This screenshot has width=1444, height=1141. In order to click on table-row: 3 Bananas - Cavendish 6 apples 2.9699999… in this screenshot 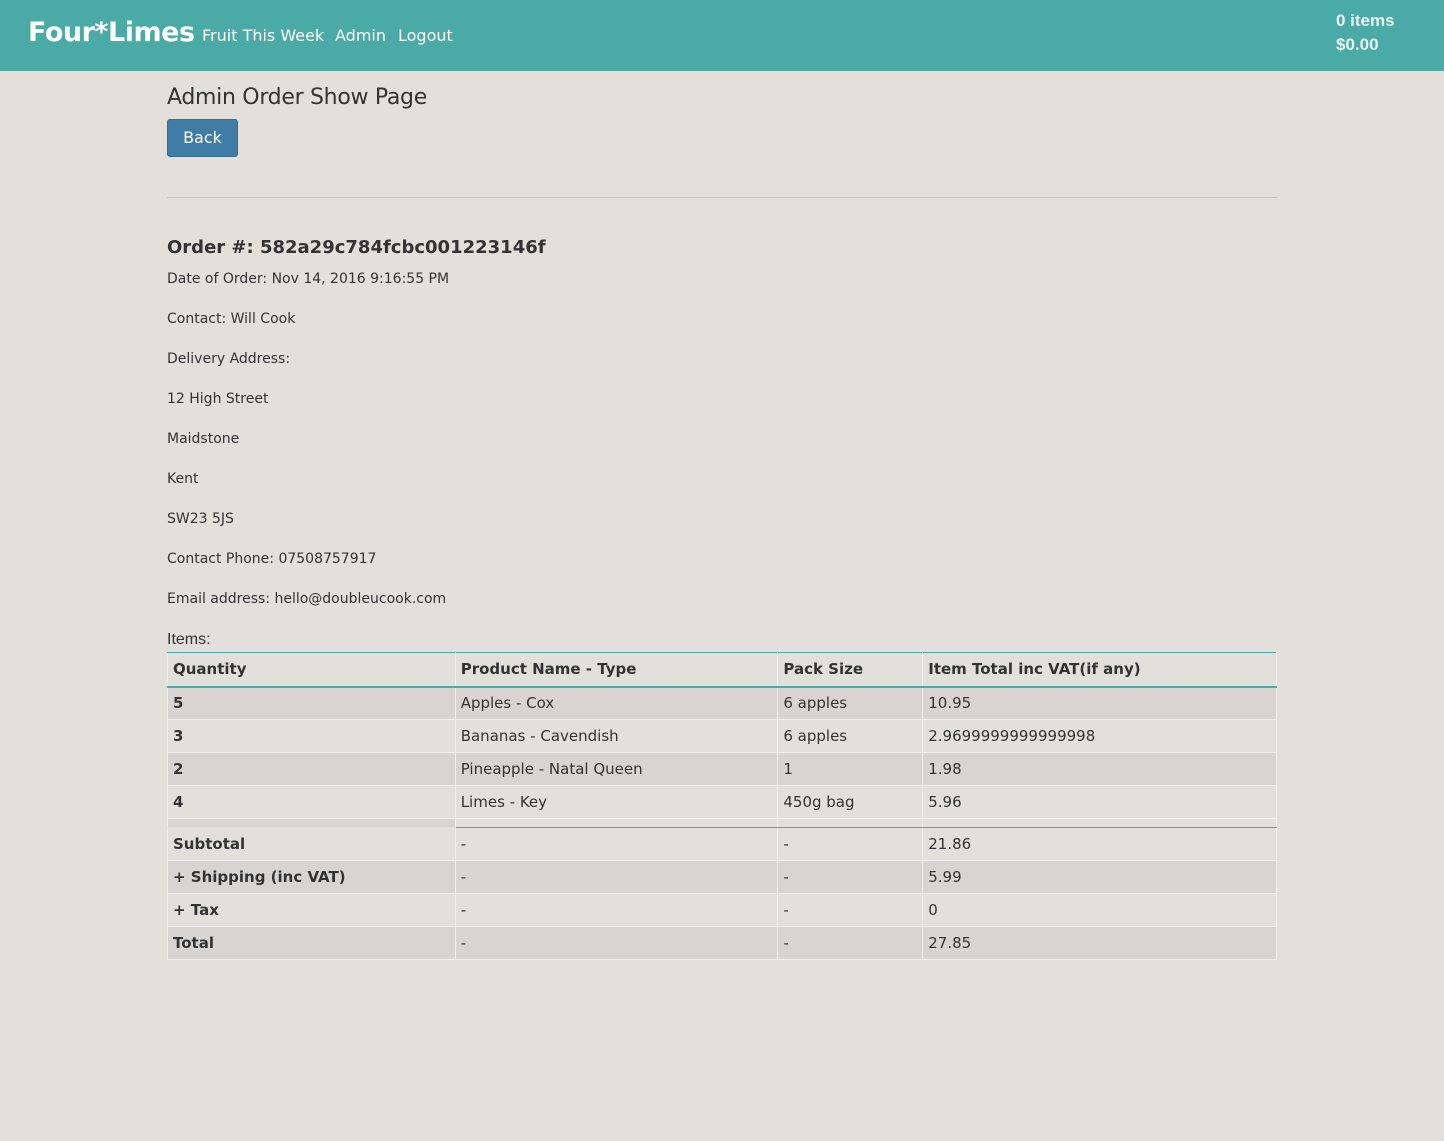, I will do `click(722, 736)`.